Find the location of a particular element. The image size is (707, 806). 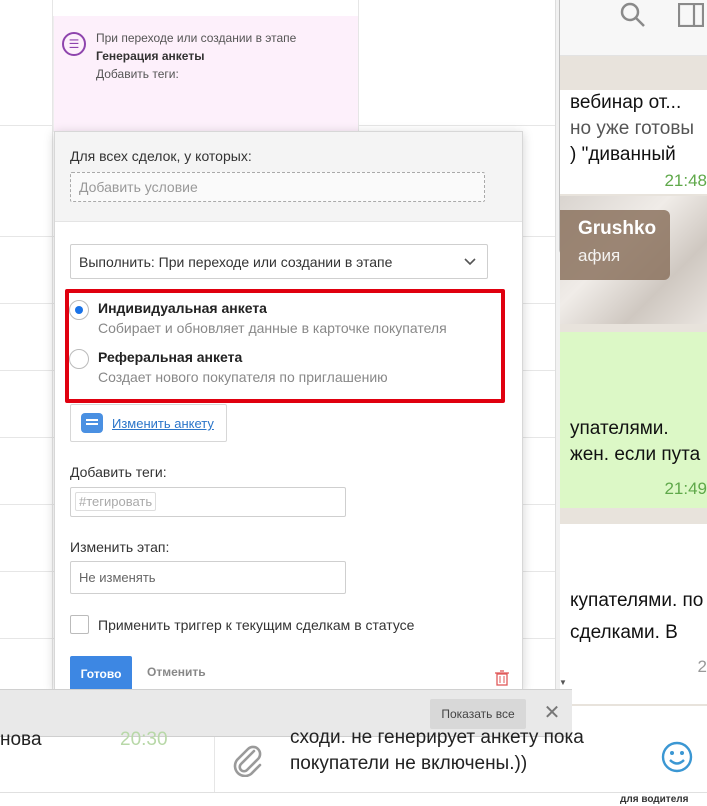

red-highlight-frame is located at coordinates (285, 346).